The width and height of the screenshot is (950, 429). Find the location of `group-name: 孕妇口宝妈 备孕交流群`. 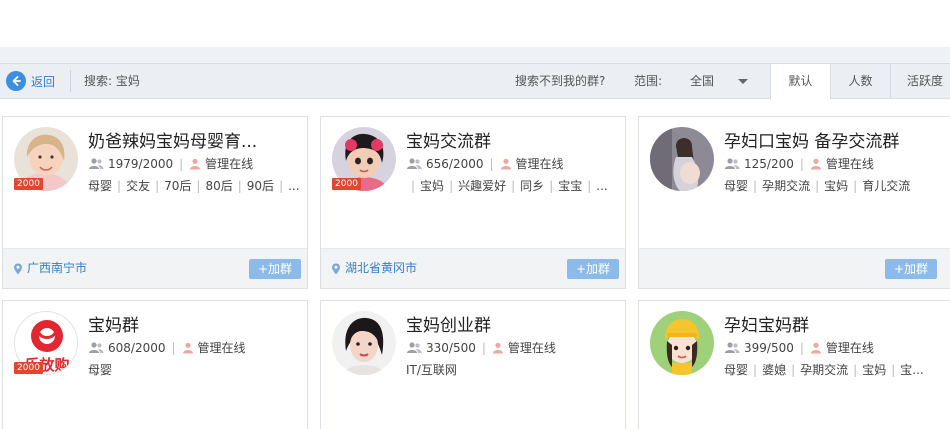

group-name: 孕妇口宝妈 备孕交流群 is located at coordinates (811, 139).